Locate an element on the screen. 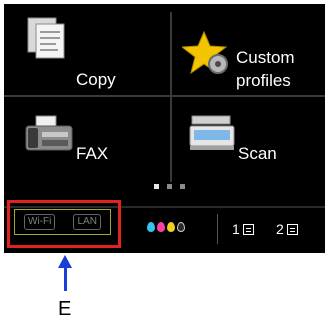 This screenshot has width=327, height=327. paper-tray-1: 1 is located at coordinates (243, 229).